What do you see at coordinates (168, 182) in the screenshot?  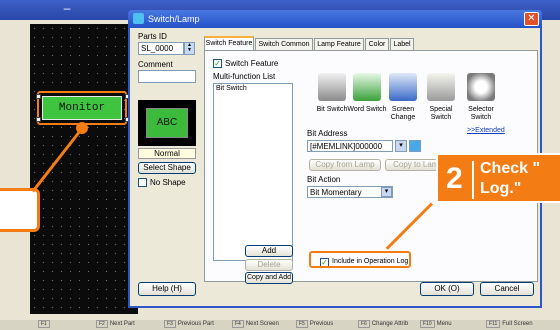 I see `no-shape-label: No Shape` at bounding box center [168, 182].